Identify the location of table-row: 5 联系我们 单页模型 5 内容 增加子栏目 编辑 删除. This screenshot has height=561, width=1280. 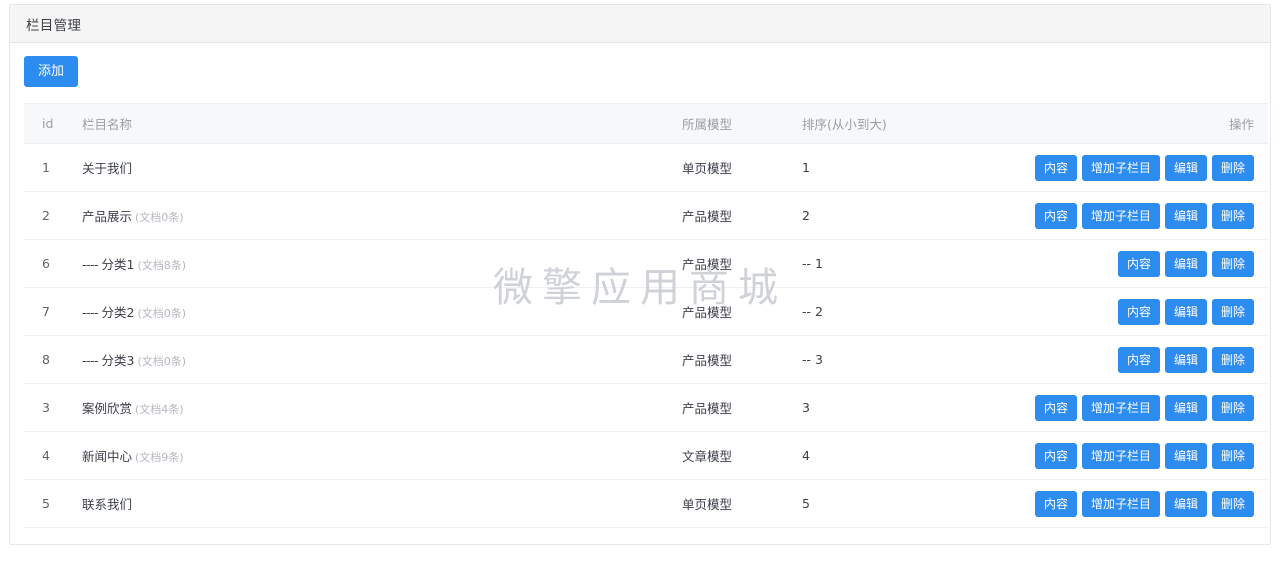
(646, 503).